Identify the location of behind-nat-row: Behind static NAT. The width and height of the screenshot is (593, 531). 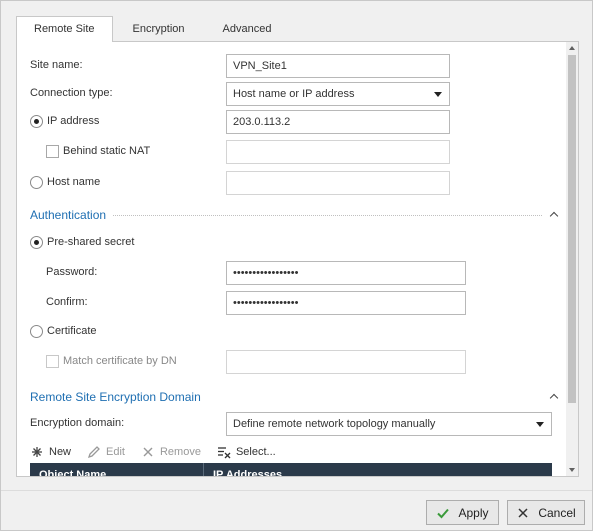
(291, 152).